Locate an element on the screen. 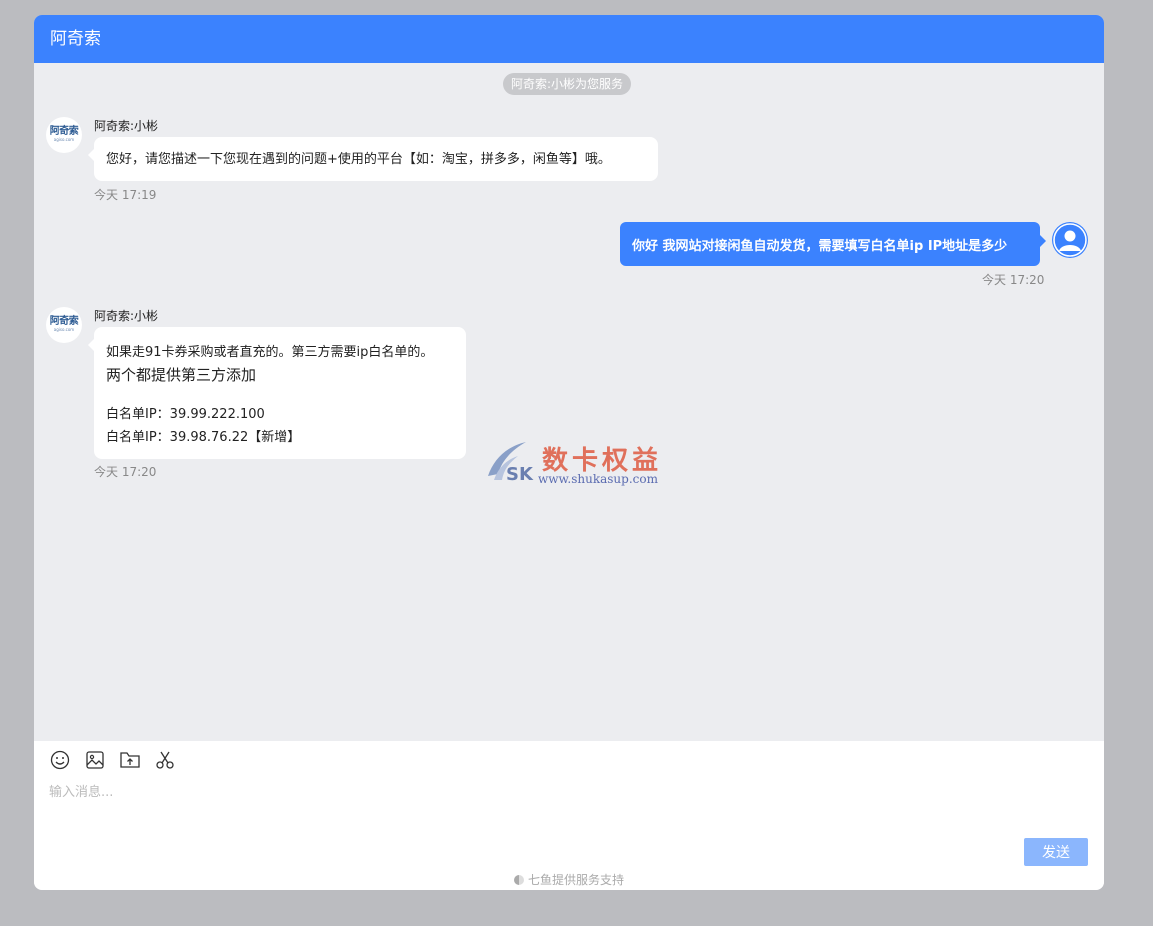 Image resolution: width=1153 pixels, height=926 pixels. message-spacer is located at coordinates (280, 394).